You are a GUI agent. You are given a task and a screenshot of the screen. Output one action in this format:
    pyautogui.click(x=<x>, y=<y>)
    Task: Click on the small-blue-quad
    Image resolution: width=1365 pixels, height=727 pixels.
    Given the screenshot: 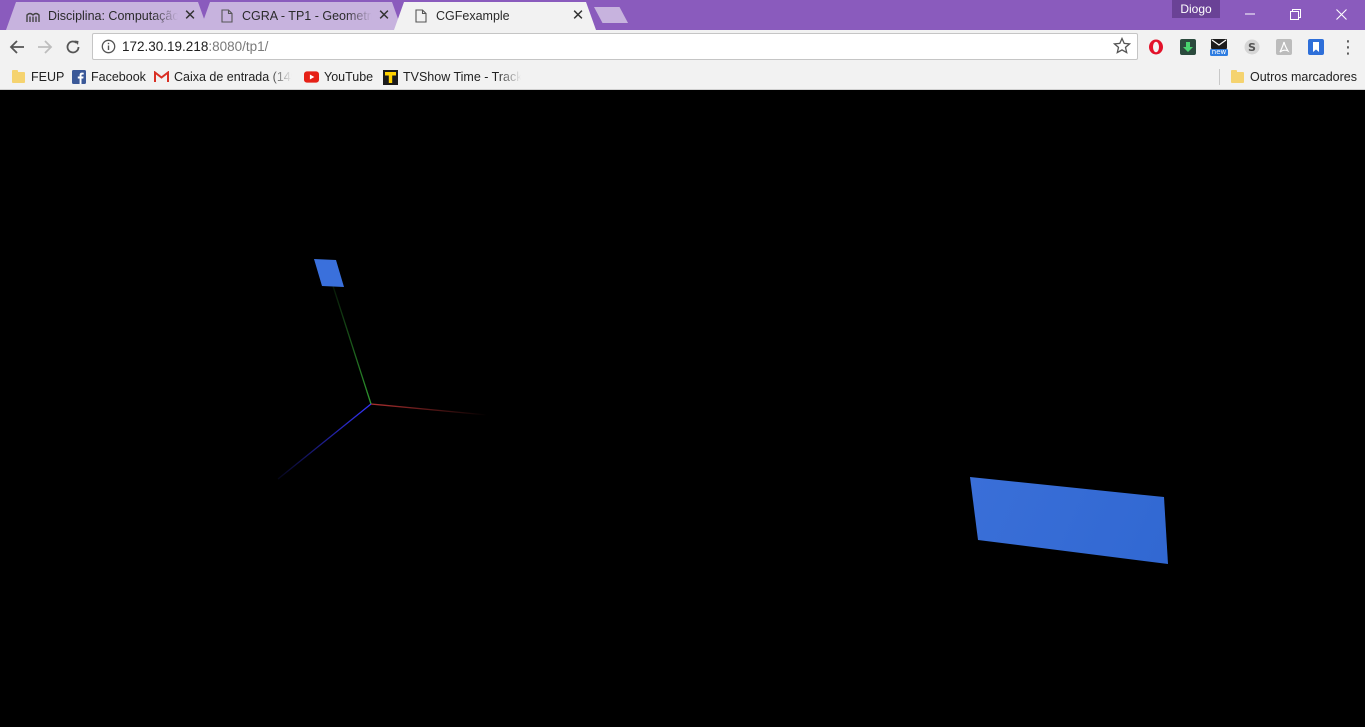 What is the action you would take?
    pyautogui.click(x=329, y=273)
    